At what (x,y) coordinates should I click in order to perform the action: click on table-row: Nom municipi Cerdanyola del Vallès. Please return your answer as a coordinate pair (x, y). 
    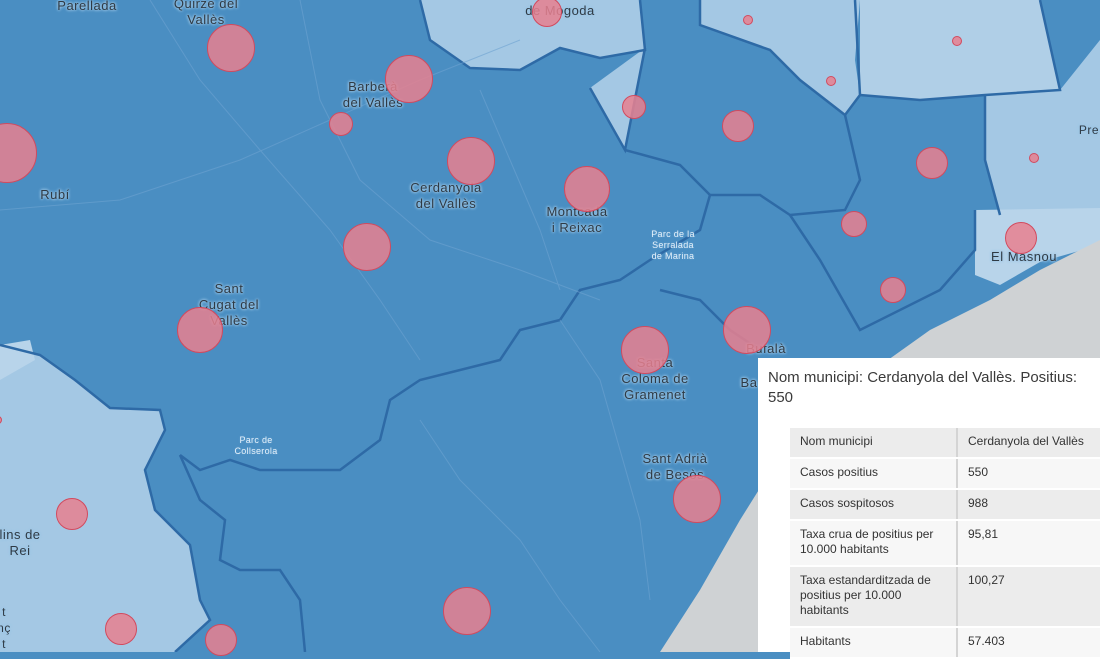
    Looking at the image, I should click on (945, 443).